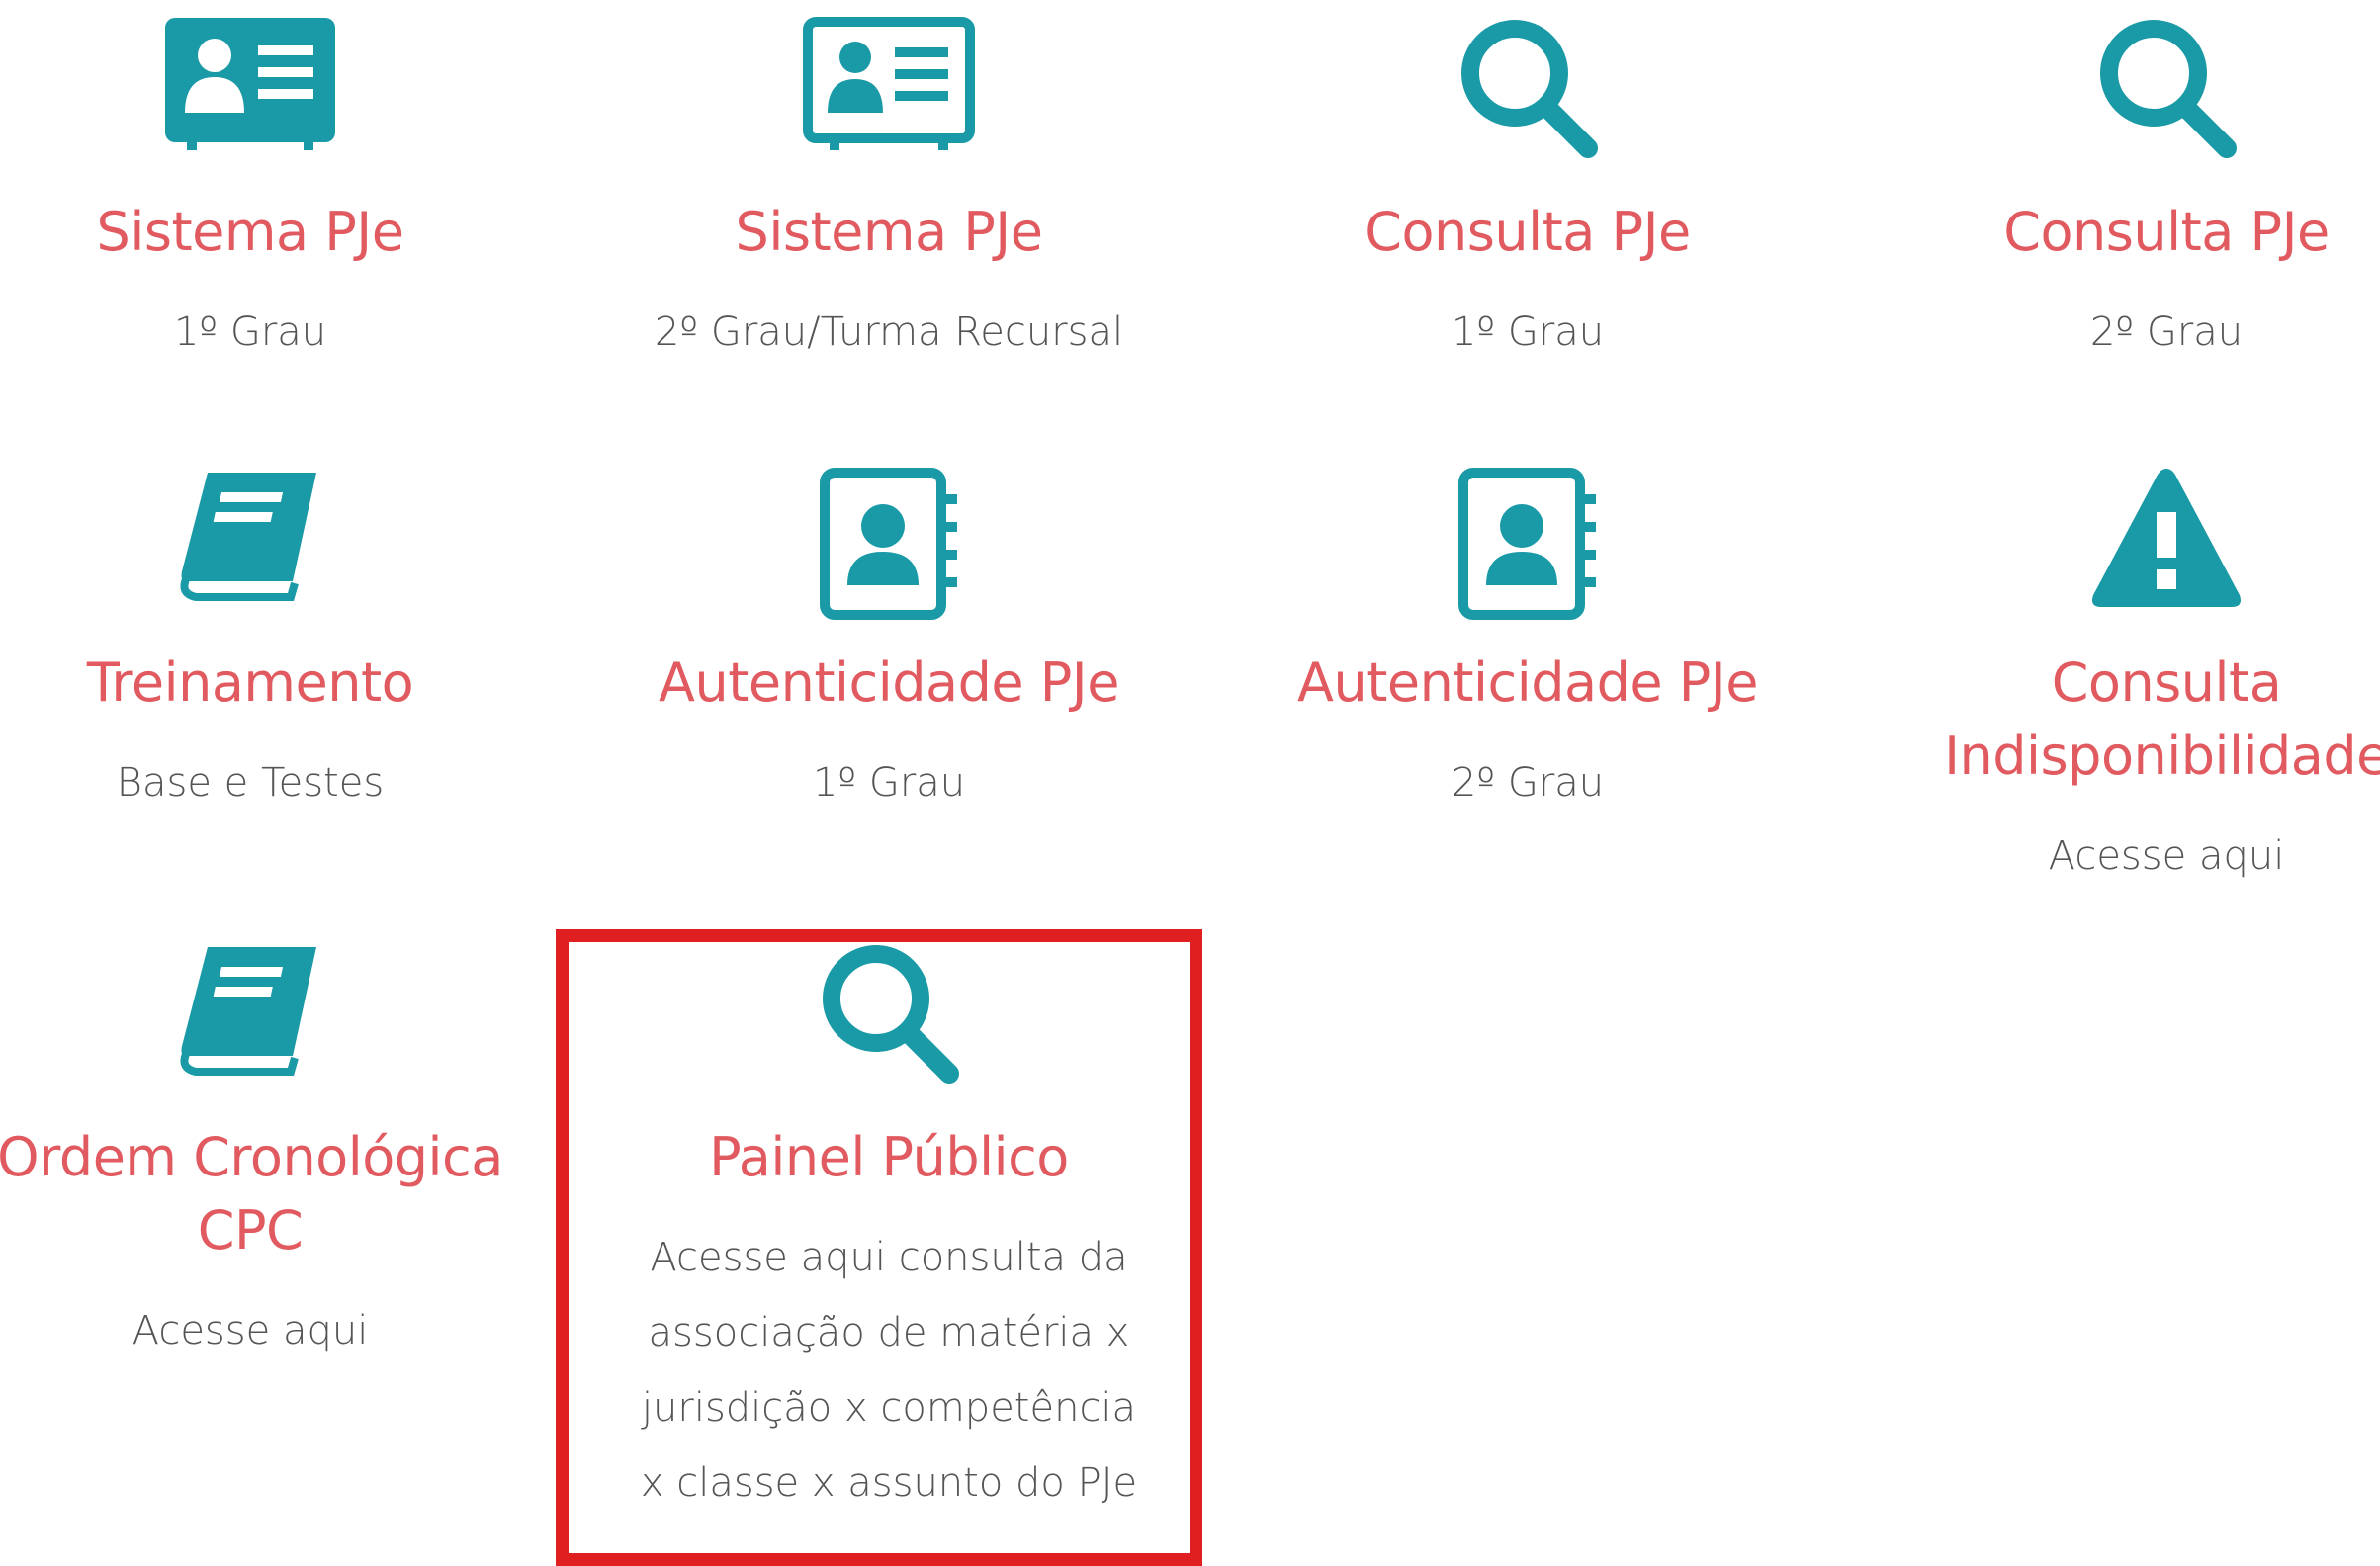 This screenshot has height=1566, width=2380. What do you see at coordinates (285, 192) in the screenshot?
I see `tile-sistema-pje-1-grau: Sistema PJe 1º Grau` at bounding box center [285, 192].